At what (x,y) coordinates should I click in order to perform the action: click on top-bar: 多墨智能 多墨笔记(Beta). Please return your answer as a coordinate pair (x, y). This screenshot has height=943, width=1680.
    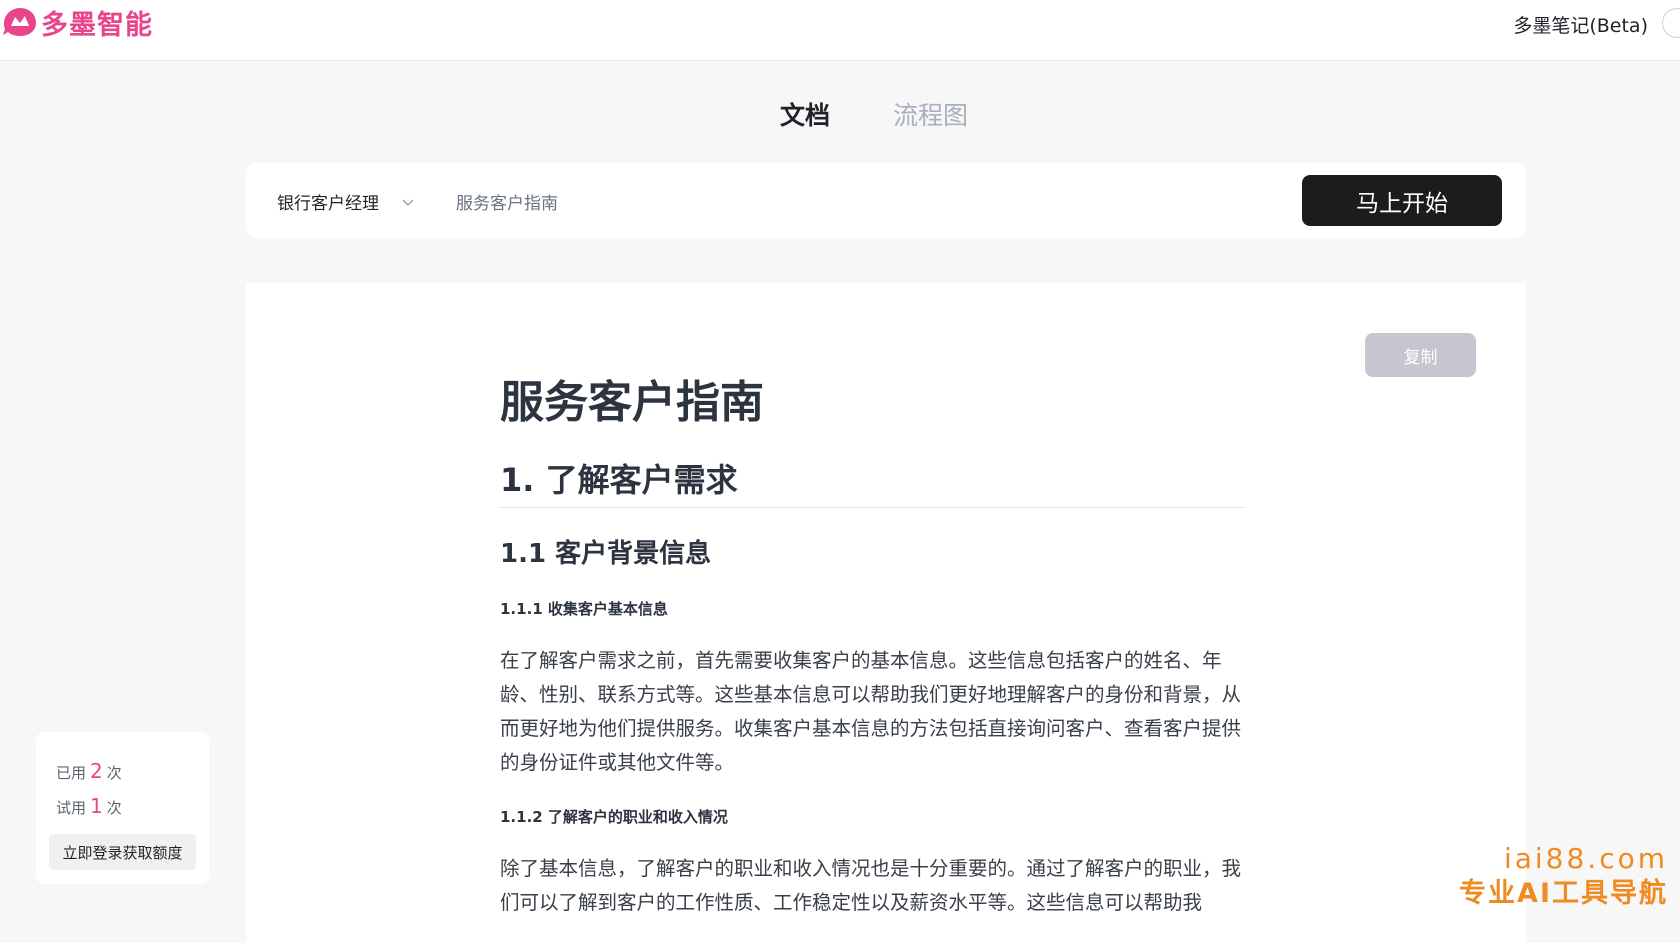
    Looking at the image, I should click on (840, 30).